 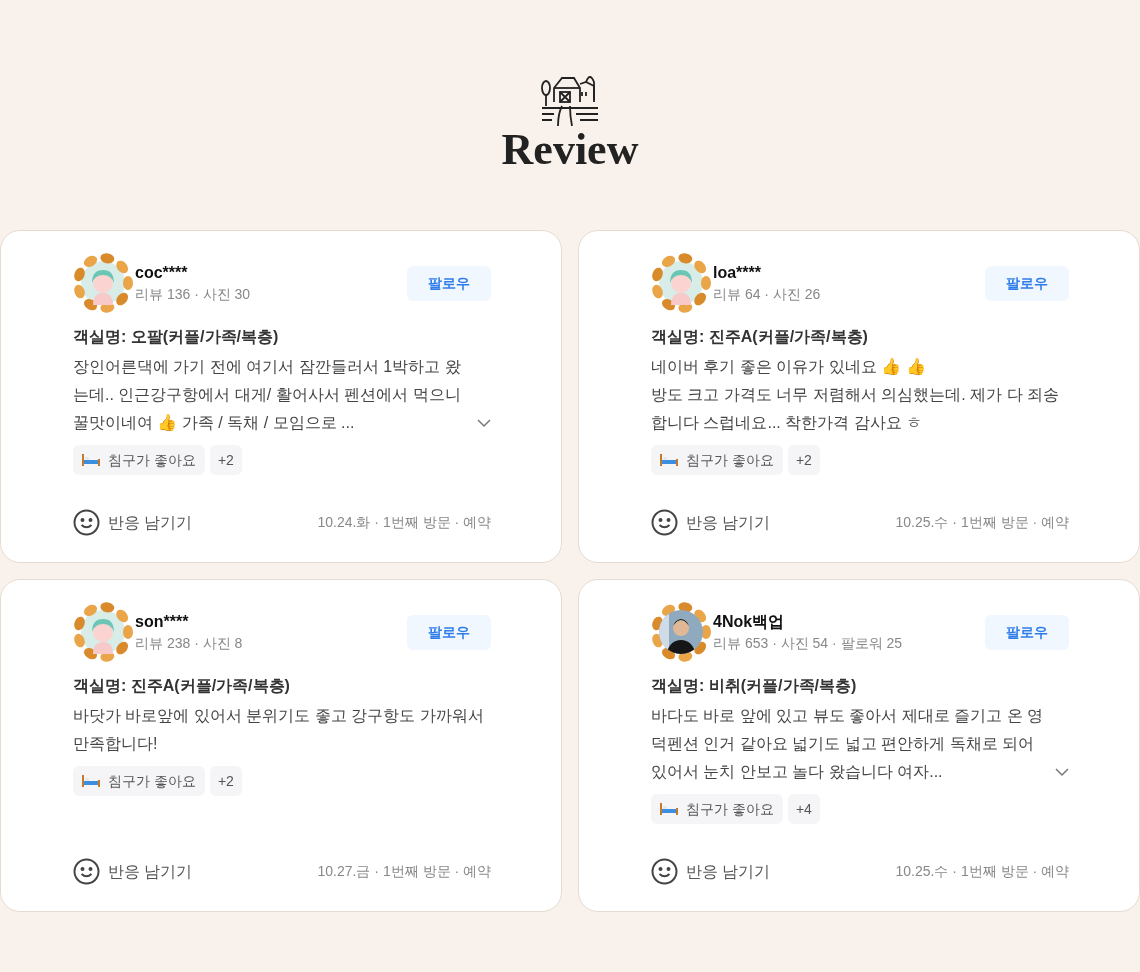 What do you see at coordinates (193, 294) in the screenshot?
I see `user-stats: 리뷰 136 · 사진 30` at bounding box center [193, 294].